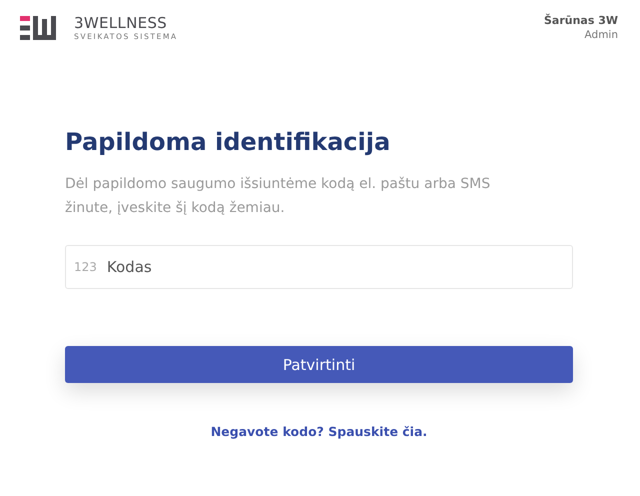 This screenshot has width=640, height=496. What do you see at coordinates (335, 267) in the screenshot?
I see `code-input: Kodas` at bounding box center [335, 267].